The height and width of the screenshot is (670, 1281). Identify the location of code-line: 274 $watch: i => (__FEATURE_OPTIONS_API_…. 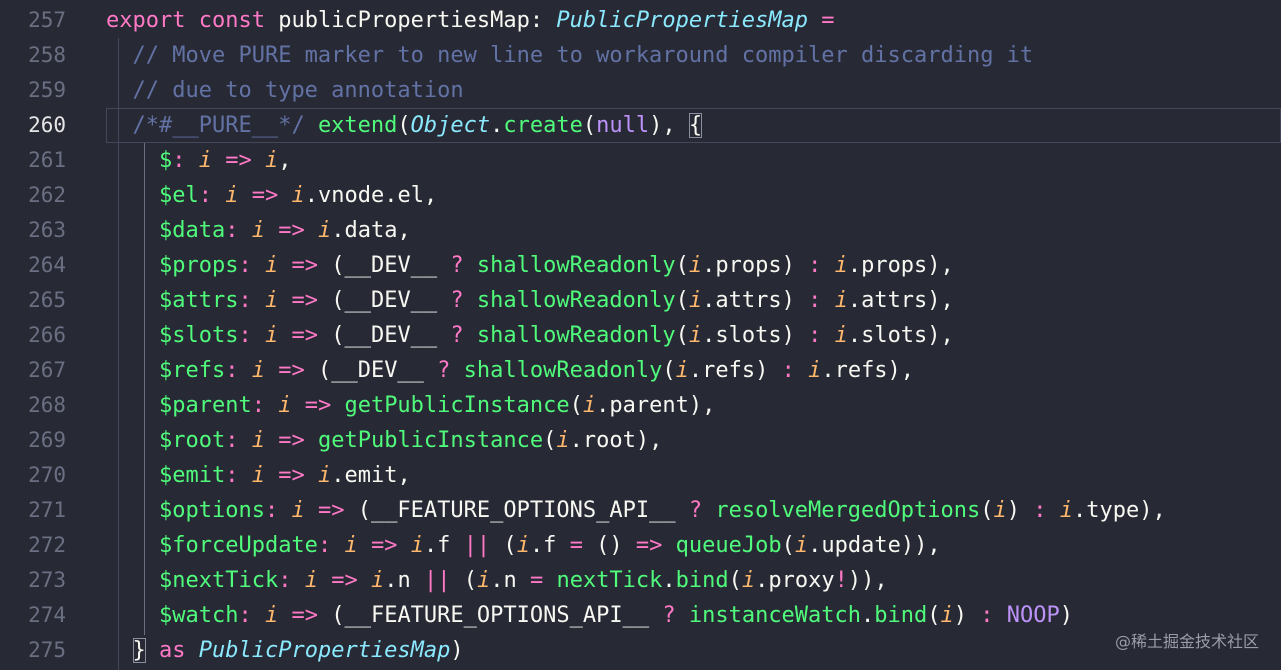
(640, 615).